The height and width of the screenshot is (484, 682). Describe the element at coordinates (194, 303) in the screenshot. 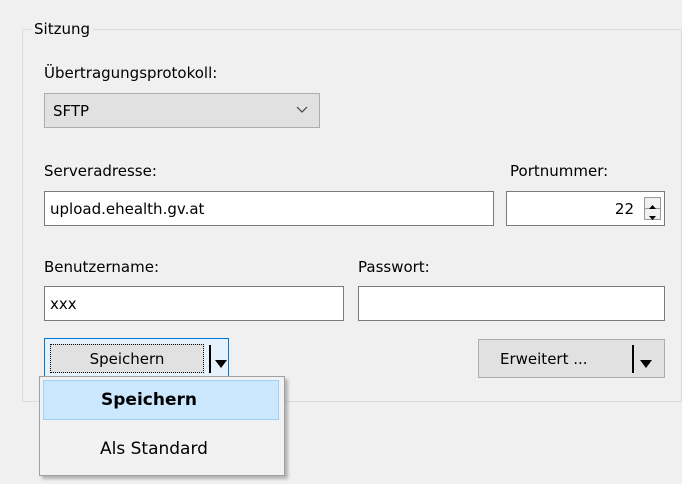

I see `user-input: xxx` at that location.